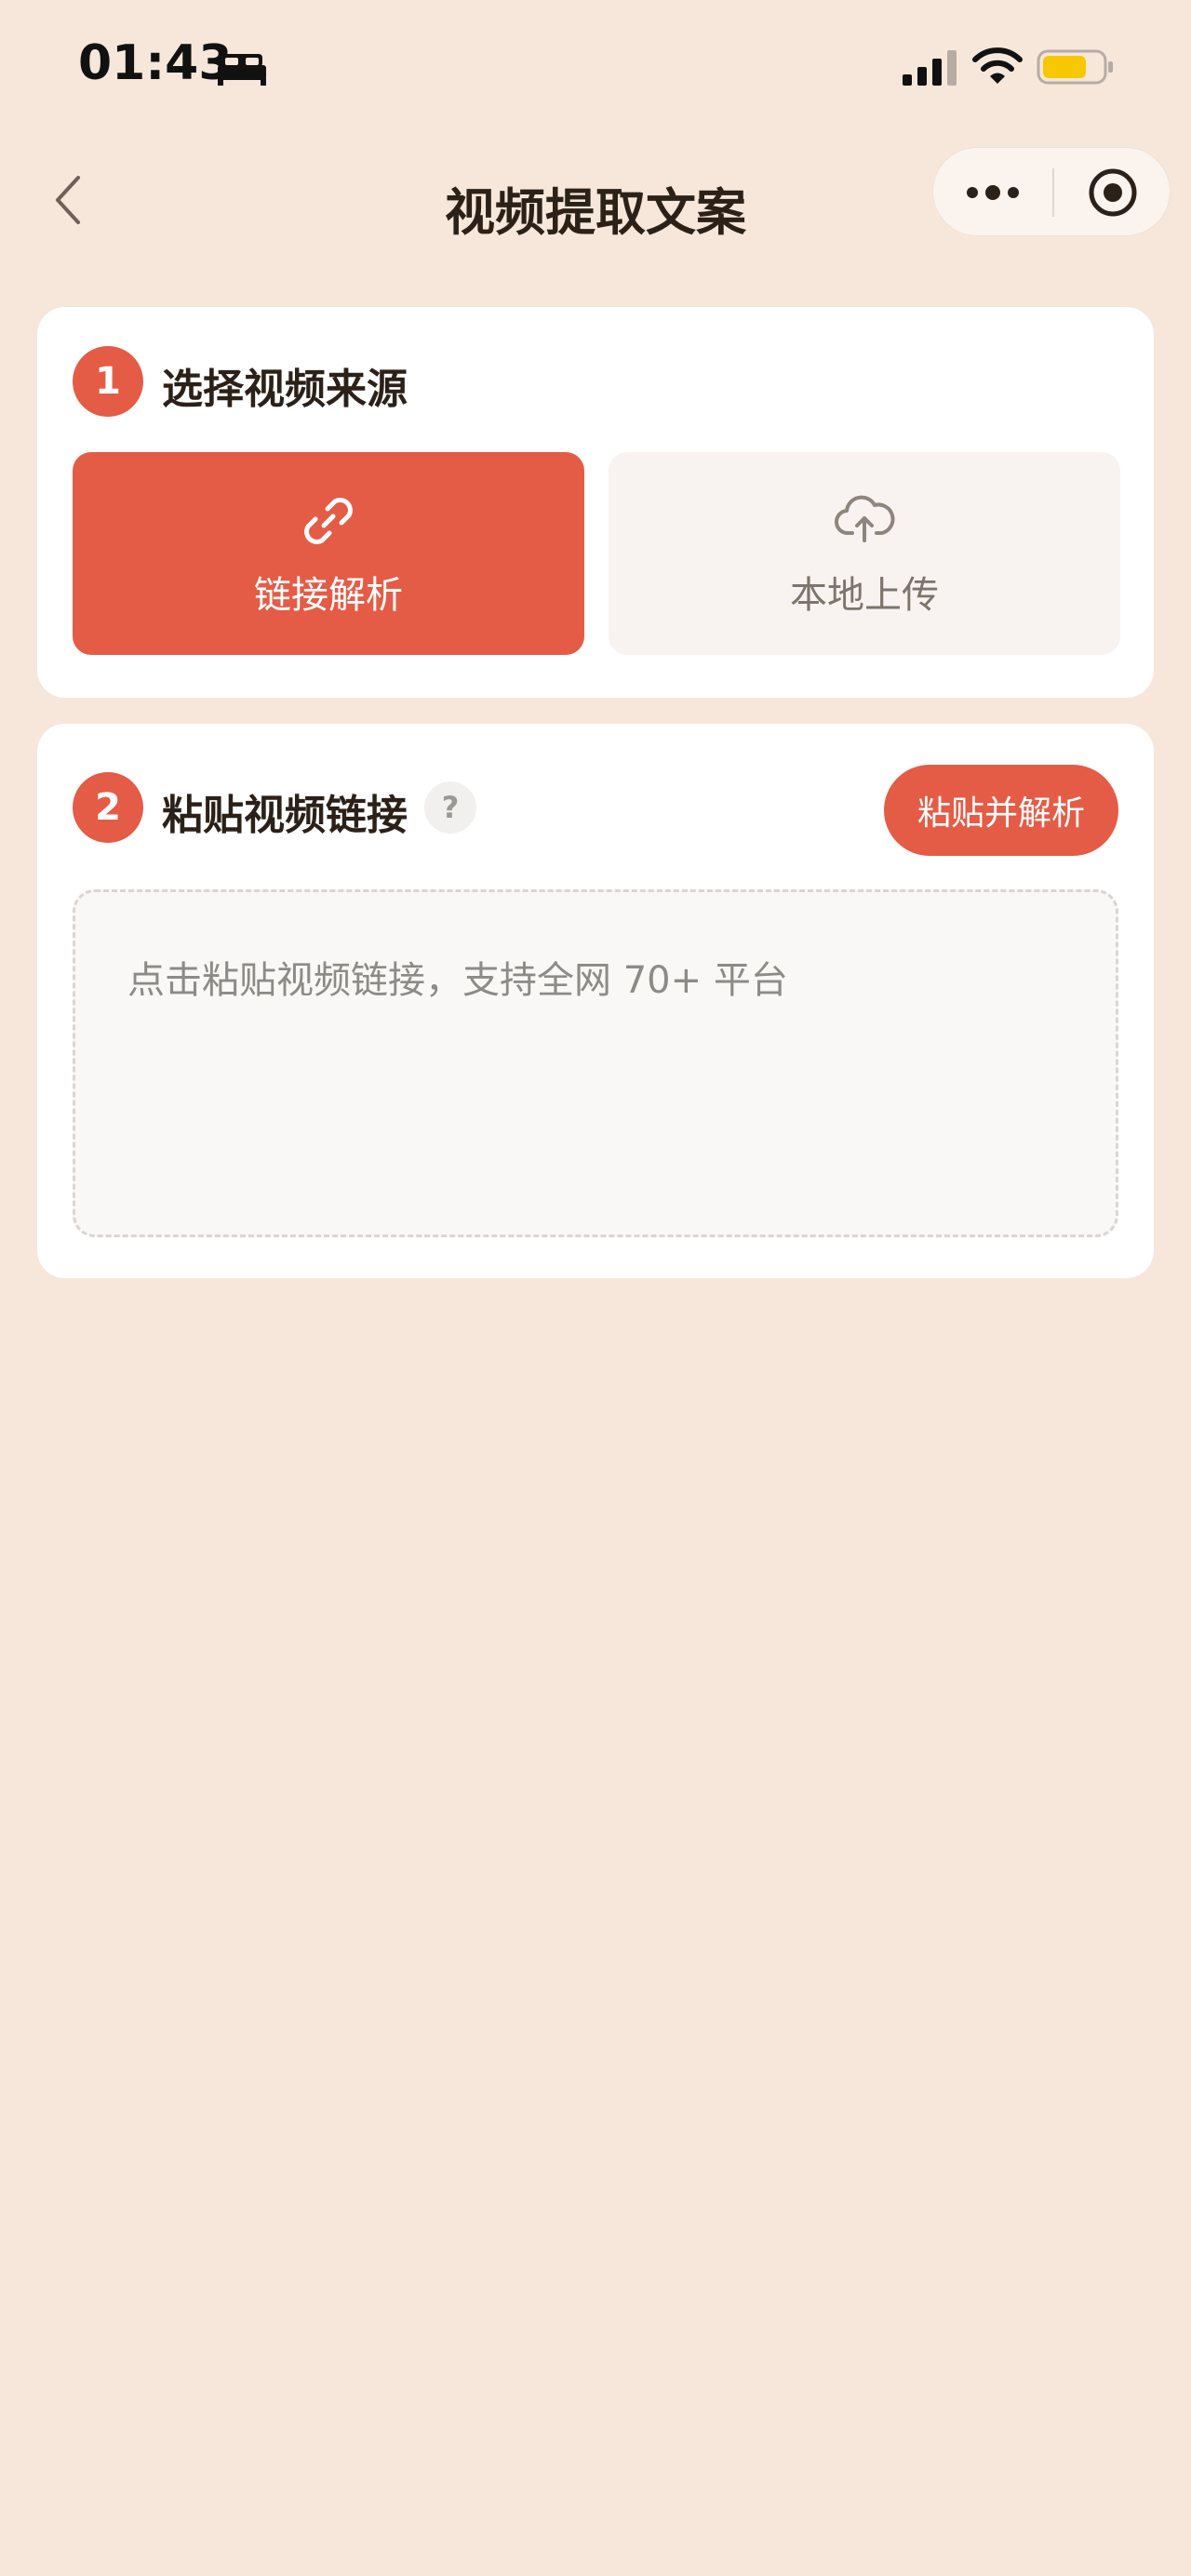 The height and width of the screenshot is (2576, 1191). Describe the element at coordinates (285, 815) in the screenshot. I see `step-title-2: 粘贴视频链接` at that location.